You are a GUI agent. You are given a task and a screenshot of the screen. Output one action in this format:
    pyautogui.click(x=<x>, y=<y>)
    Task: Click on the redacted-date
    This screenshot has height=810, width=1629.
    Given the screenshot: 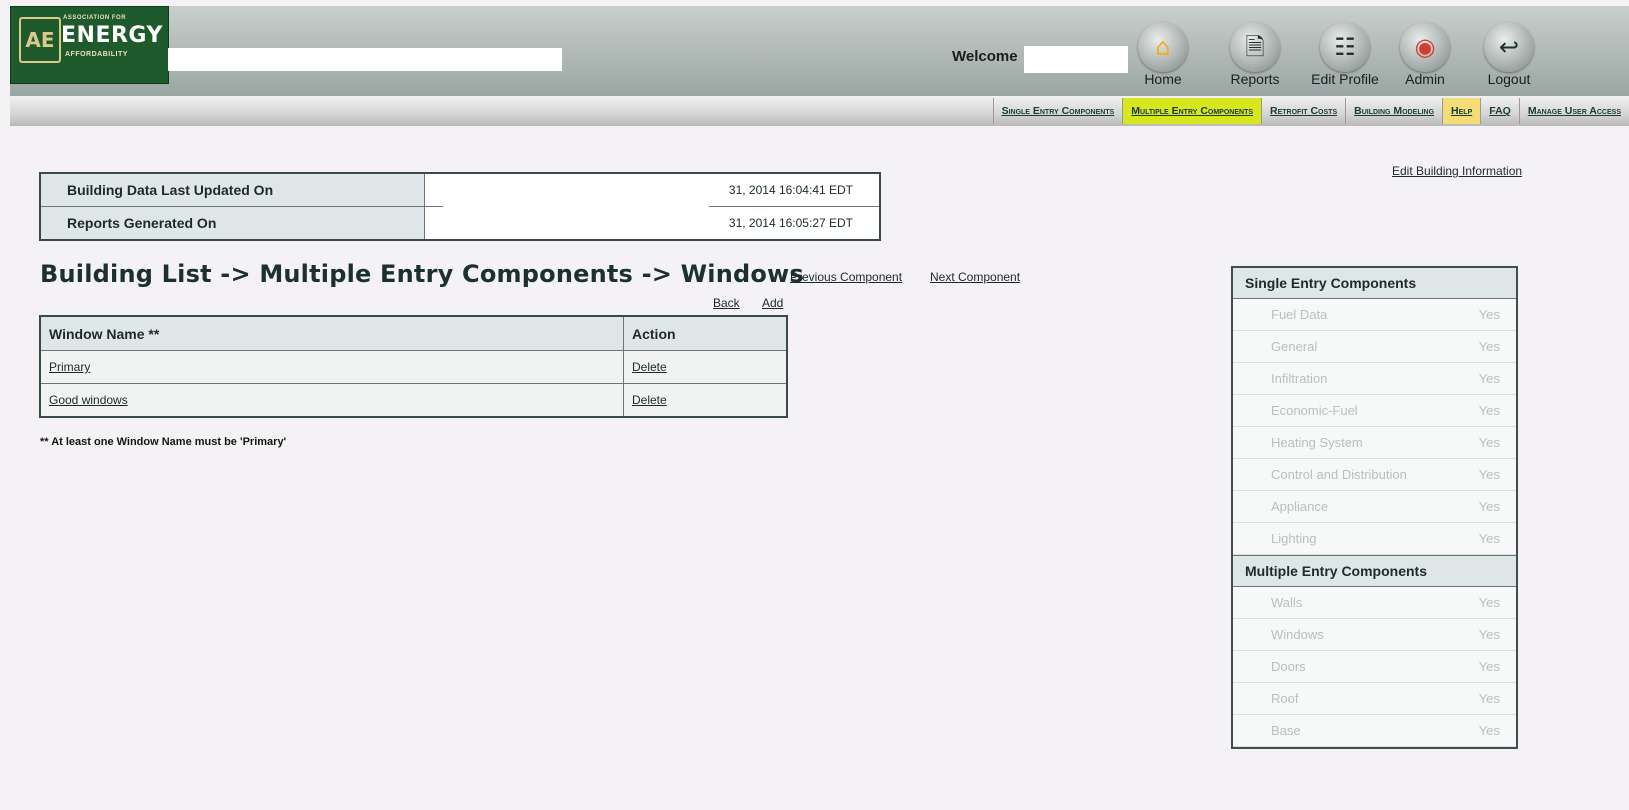 What is the action you would take?
    pyautogui.click(x=576, y=207)
    